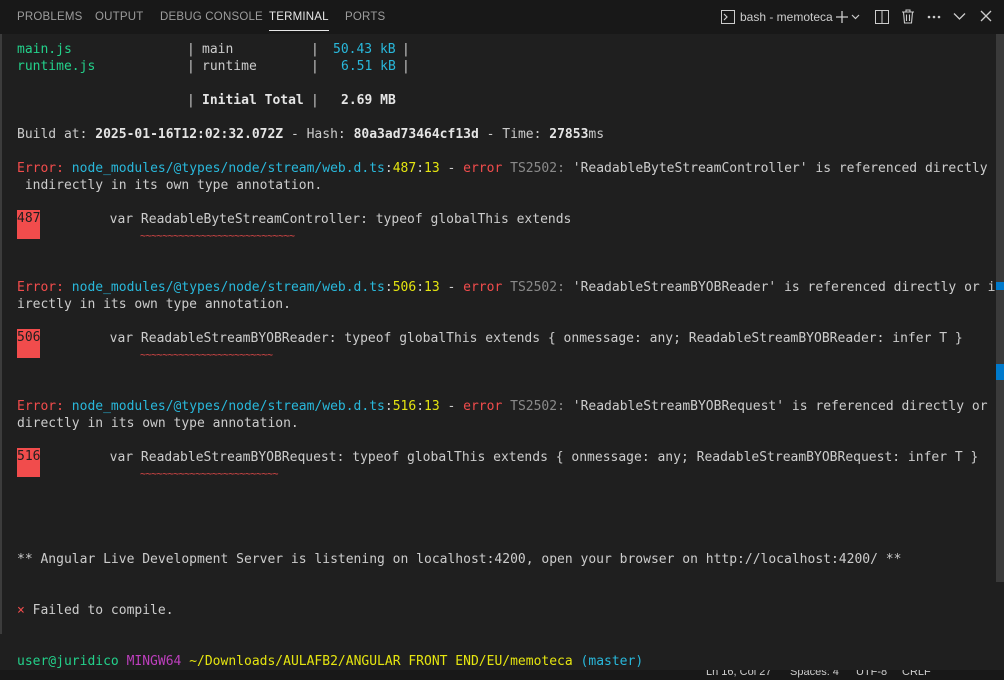  Describe the element at coordinates (908, 16) in the screenshot. I see `trash-icon` at that location.